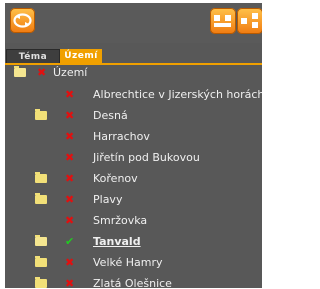  What do you see at coordinates (121, 136) in the screenshot?
I see `tree-item-label: Harrachov` at bounding box center [121, 136].